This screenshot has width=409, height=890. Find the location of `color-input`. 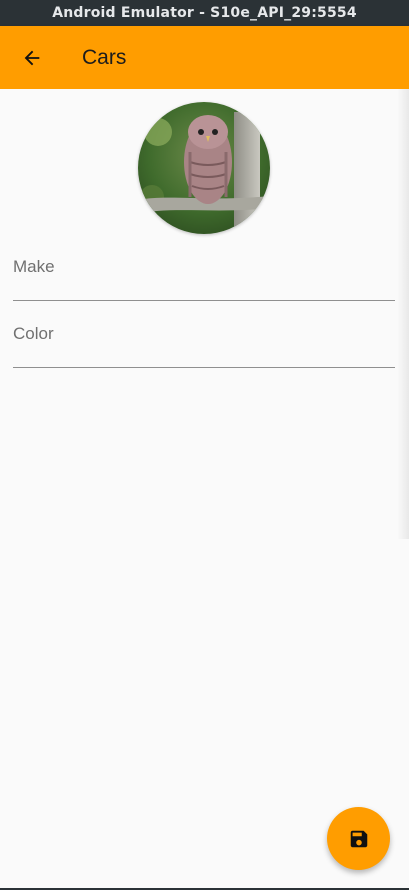

color-input is located at coordinates (204, 343).